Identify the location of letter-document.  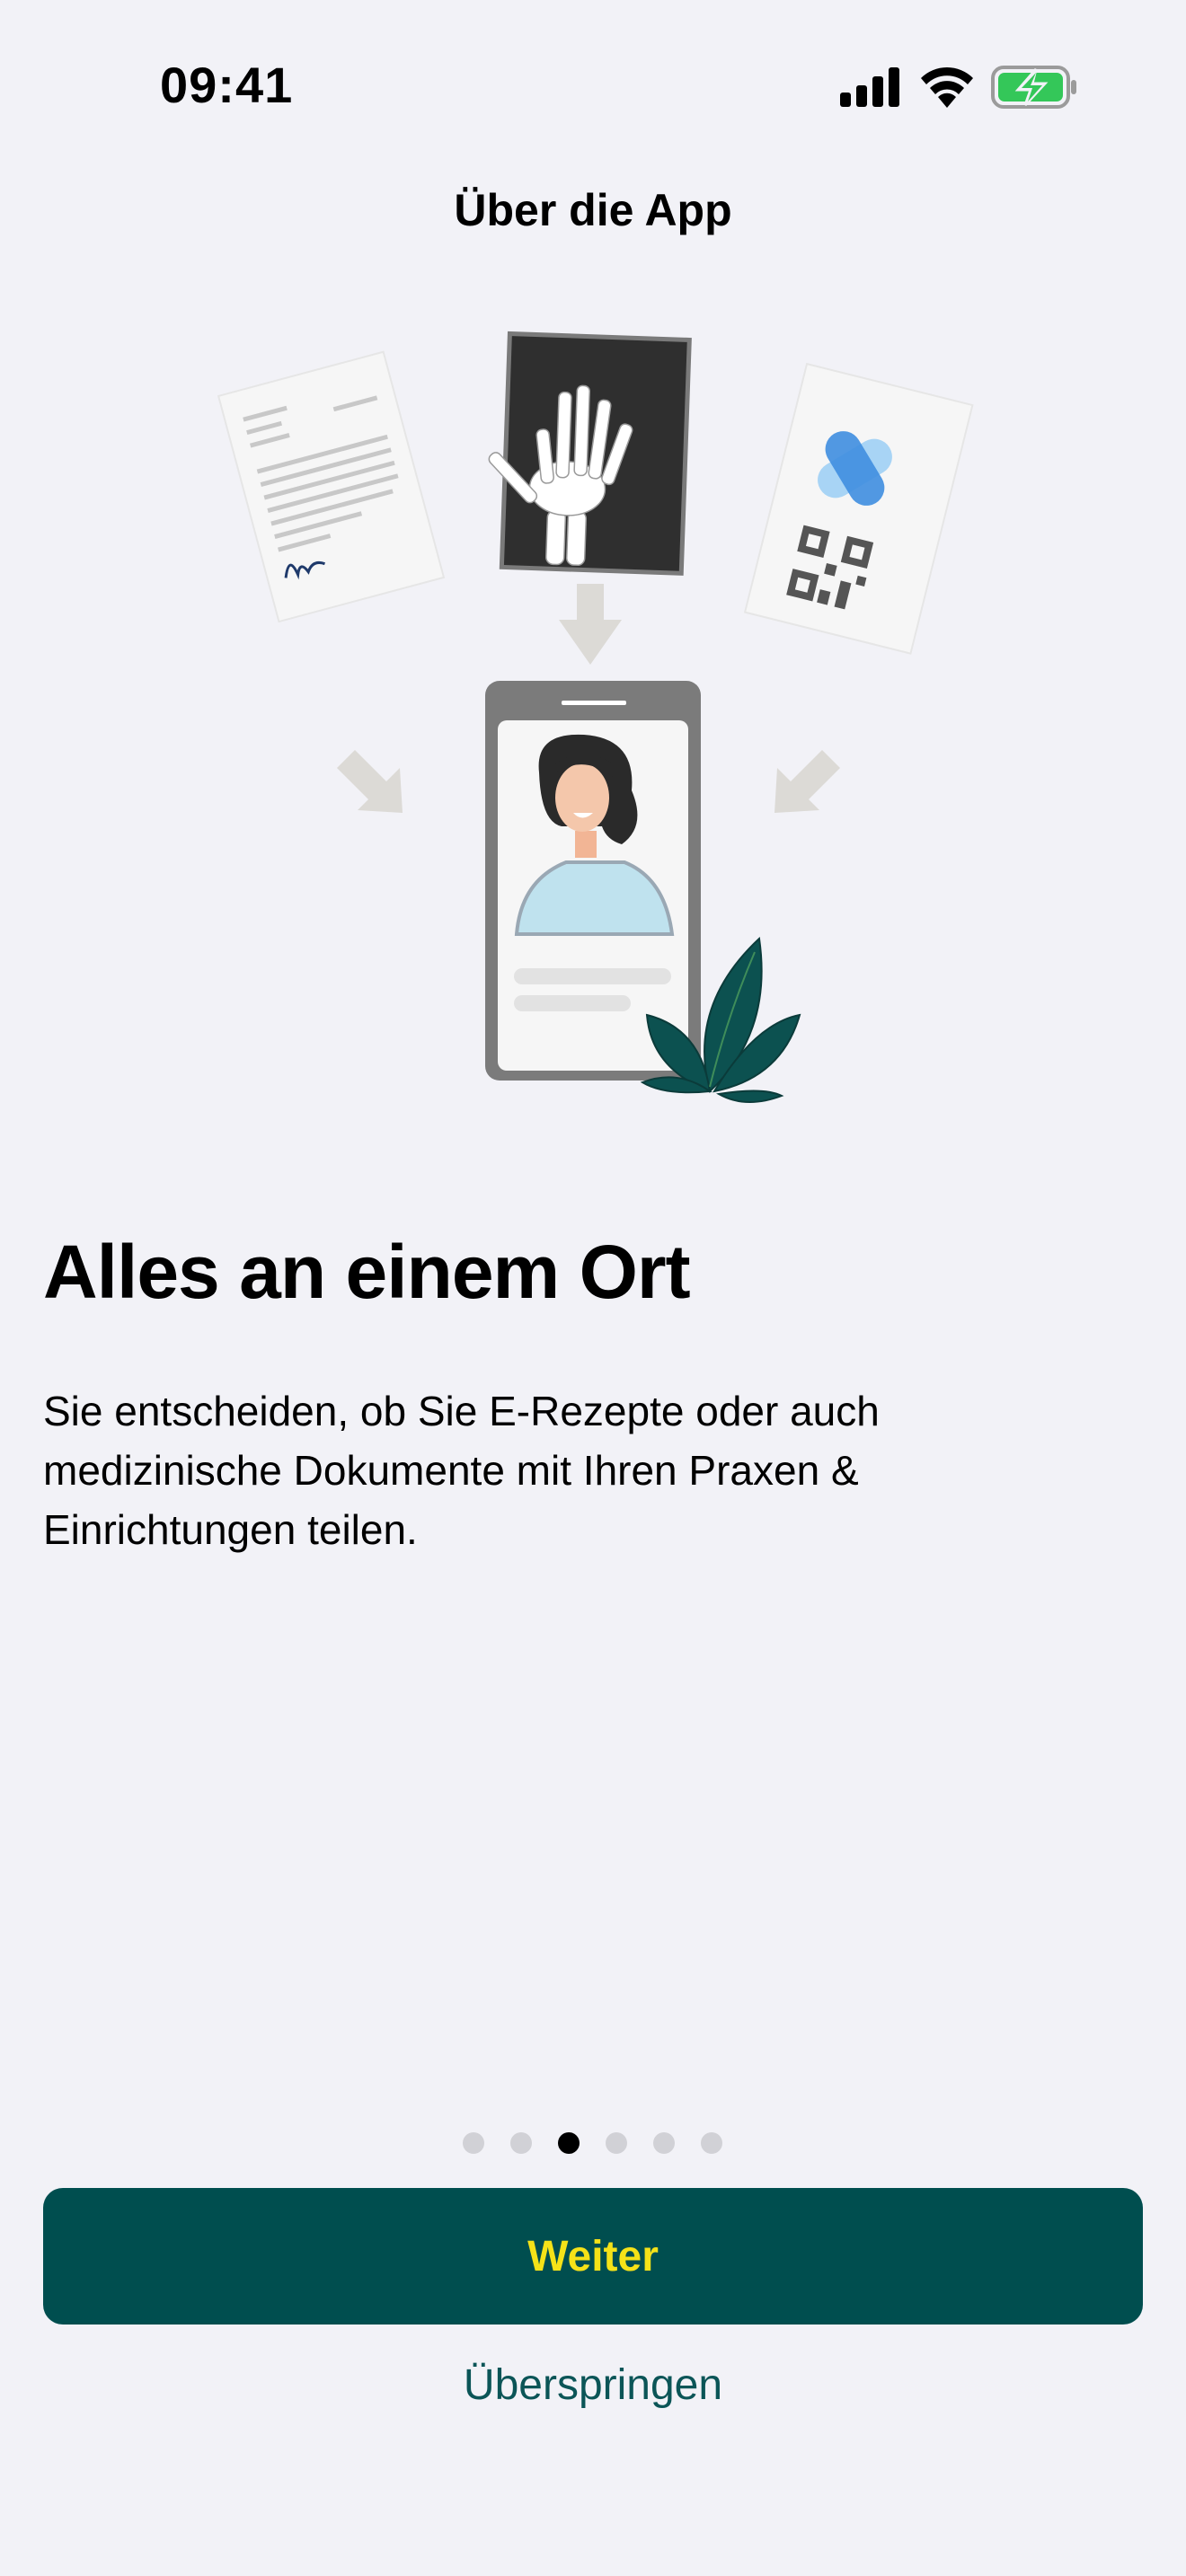
(331, 486).